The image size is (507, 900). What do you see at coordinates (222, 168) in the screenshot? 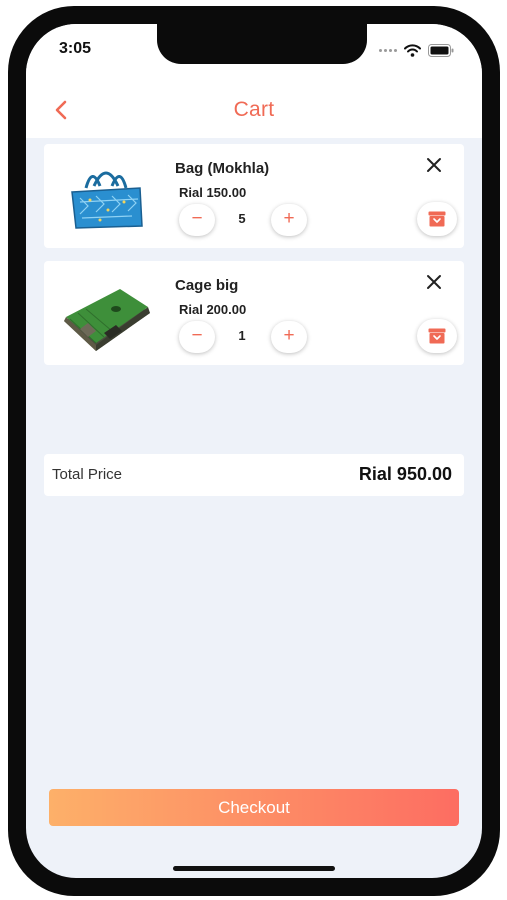
I see `item-name: Bag (Mokhla)` at bounding box center [222, 168].